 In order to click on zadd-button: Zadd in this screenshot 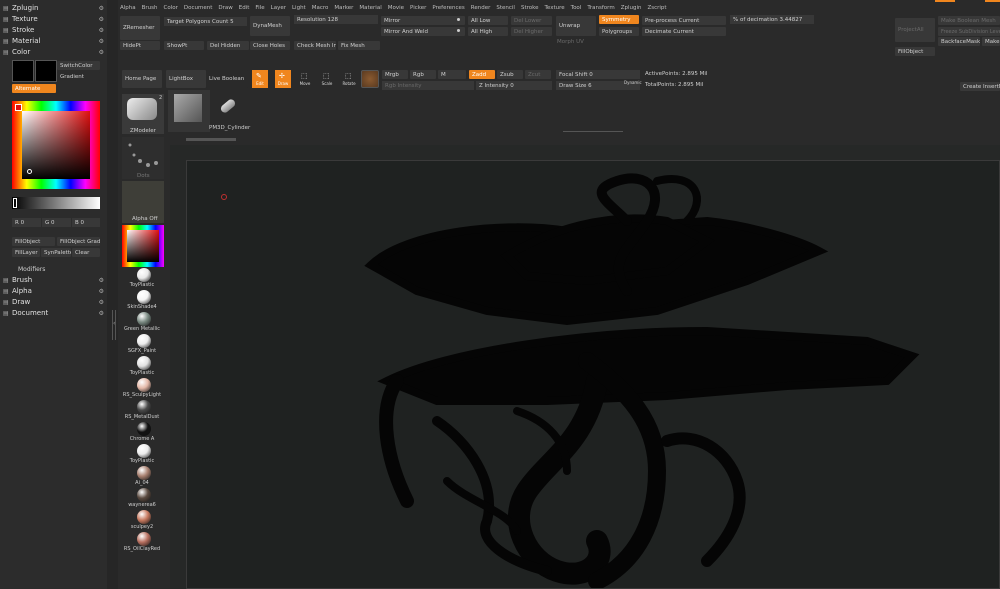, I will do `click(482, 74)`.